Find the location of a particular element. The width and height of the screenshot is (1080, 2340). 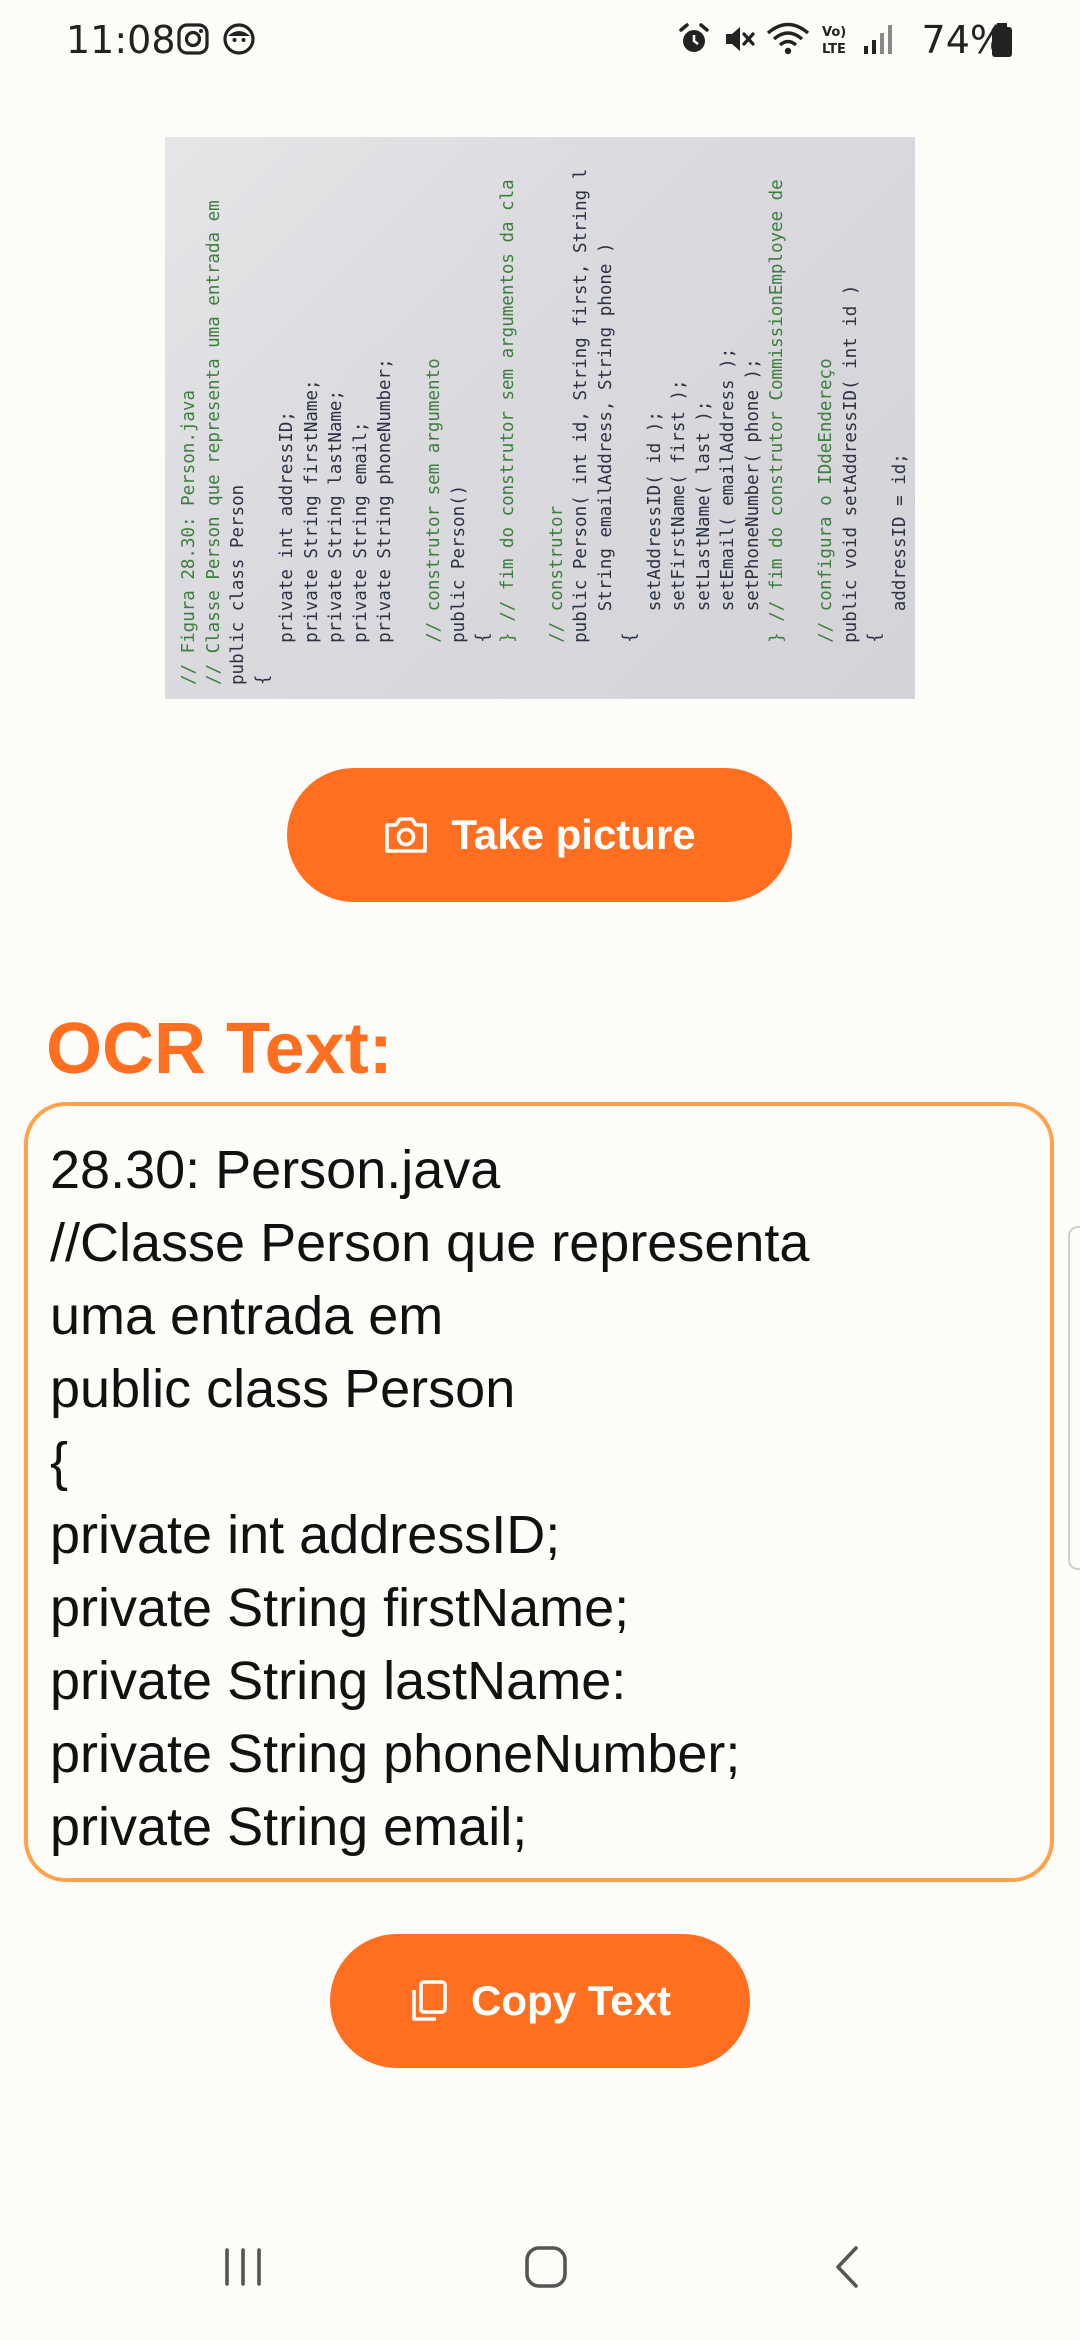

photo-code-line: public class Person is located at coordinates (238, 584).